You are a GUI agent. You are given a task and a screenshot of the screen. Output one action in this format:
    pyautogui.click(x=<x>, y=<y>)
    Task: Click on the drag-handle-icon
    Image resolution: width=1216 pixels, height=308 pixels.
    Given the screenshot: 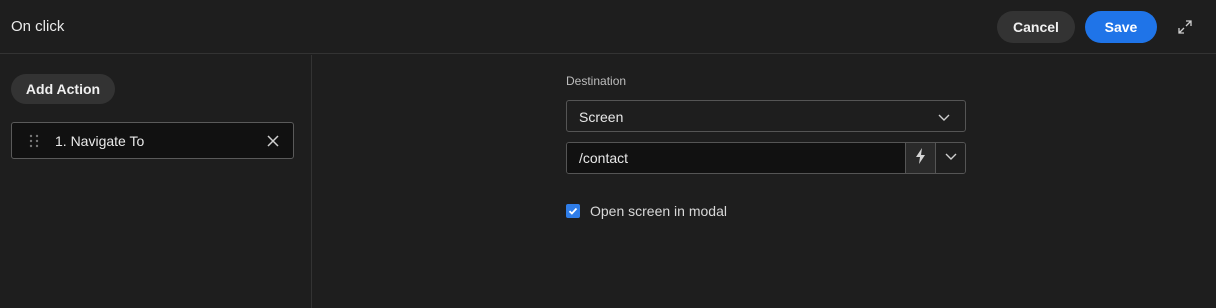 What is the action you would take?
    pyautogui.click(x=34, y=141)
    